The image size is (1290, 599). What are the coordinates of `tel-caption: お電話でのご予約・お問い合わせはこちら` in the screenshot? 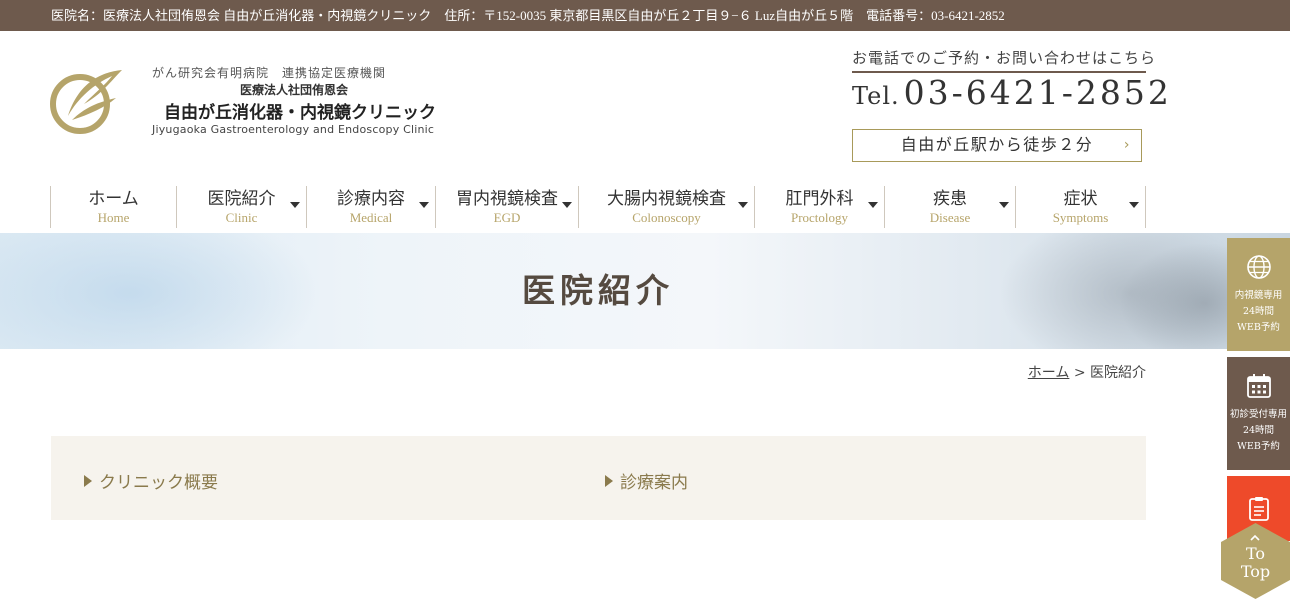 It's located at (1003, 60).